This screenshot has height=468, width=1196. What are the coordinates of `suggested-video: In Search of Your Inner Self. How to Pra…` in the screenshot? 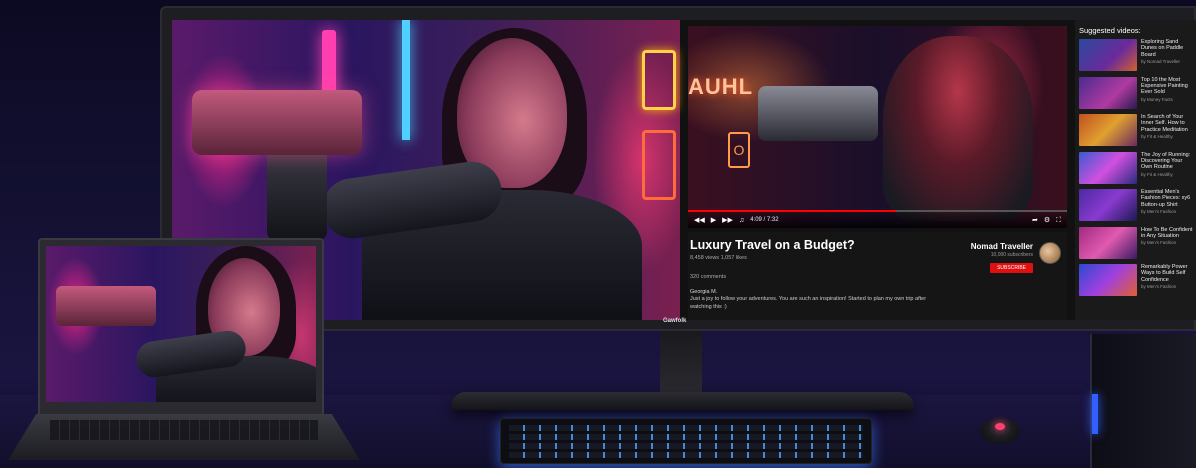 It's located at (1136, 133).